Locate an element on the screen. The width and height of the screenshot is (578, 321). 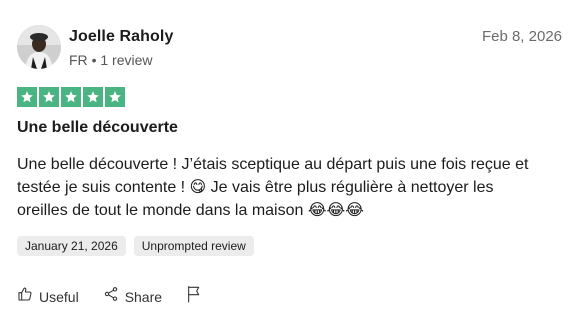
flag-button is located at coordinates (194, 296).